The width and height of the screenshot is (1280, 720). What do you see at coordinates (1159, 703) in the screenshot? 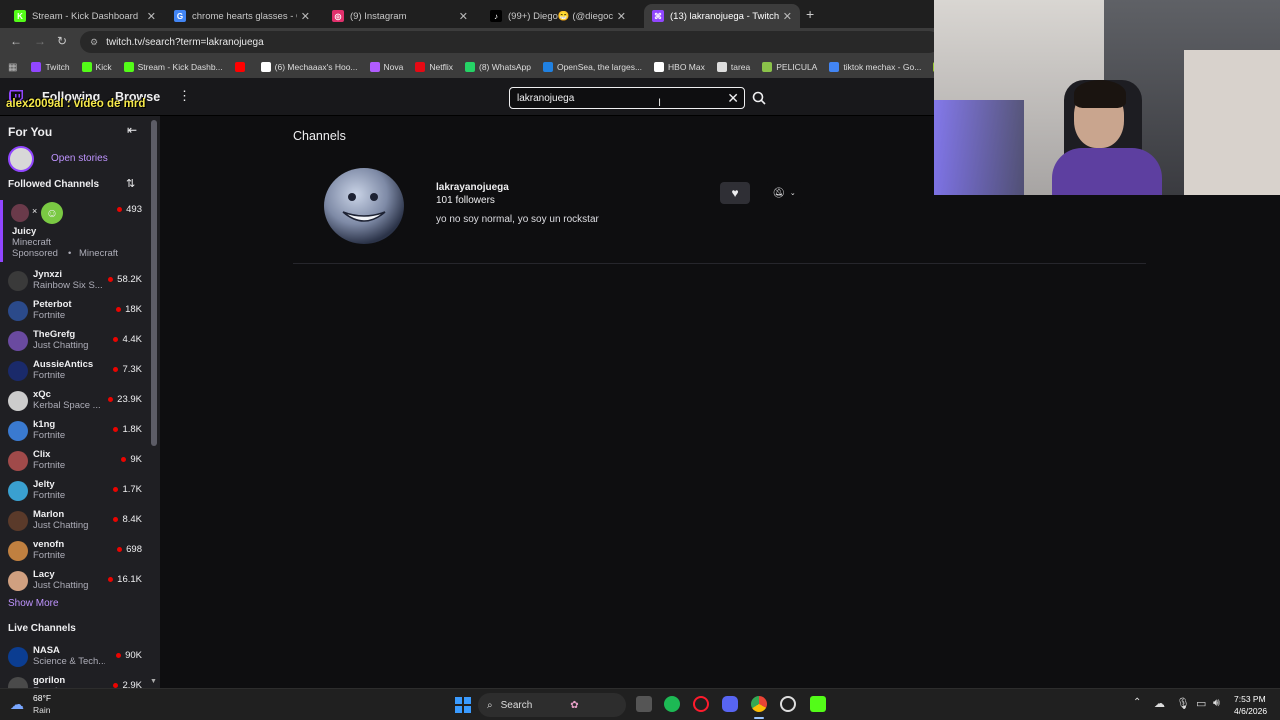
I see `network-icon: ☁` at bounding box center [1159, 703].